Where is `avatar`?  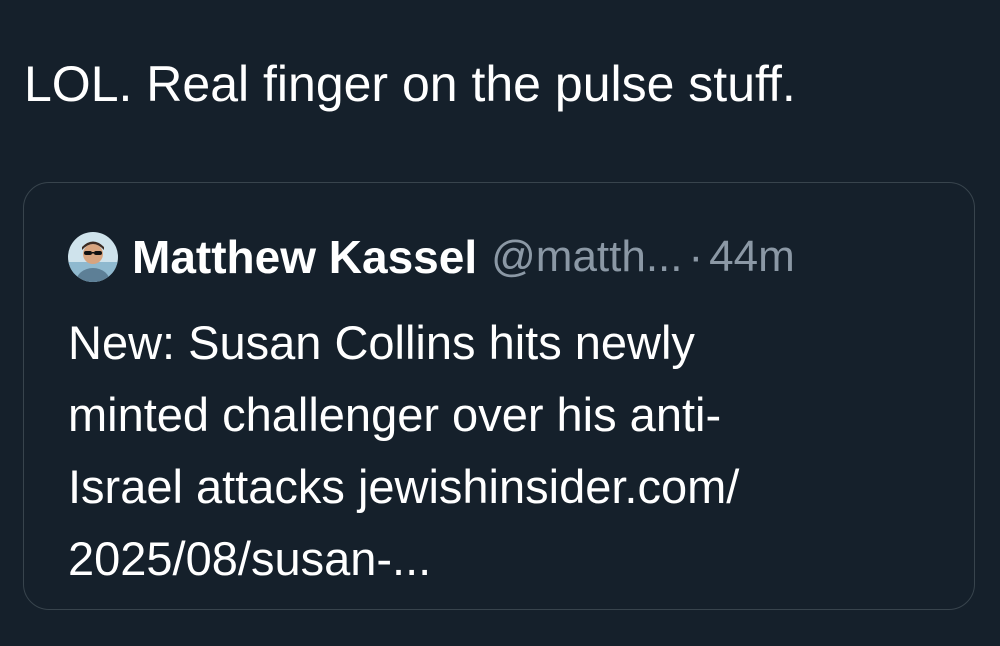 avatar is located at coordinates (93, 257).